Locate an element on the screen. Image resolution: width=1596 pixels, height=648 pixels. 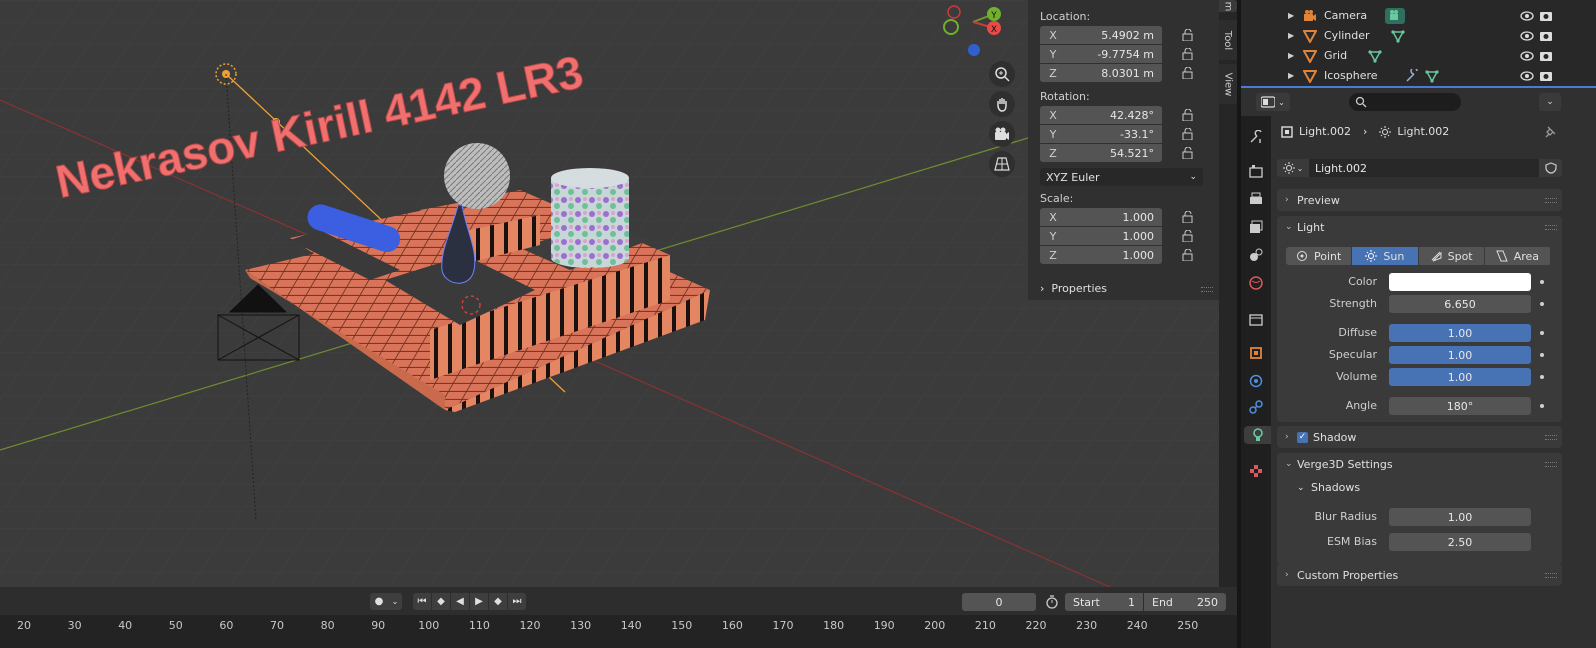
light-type-area: Area is located at coordinates (1517, 256).